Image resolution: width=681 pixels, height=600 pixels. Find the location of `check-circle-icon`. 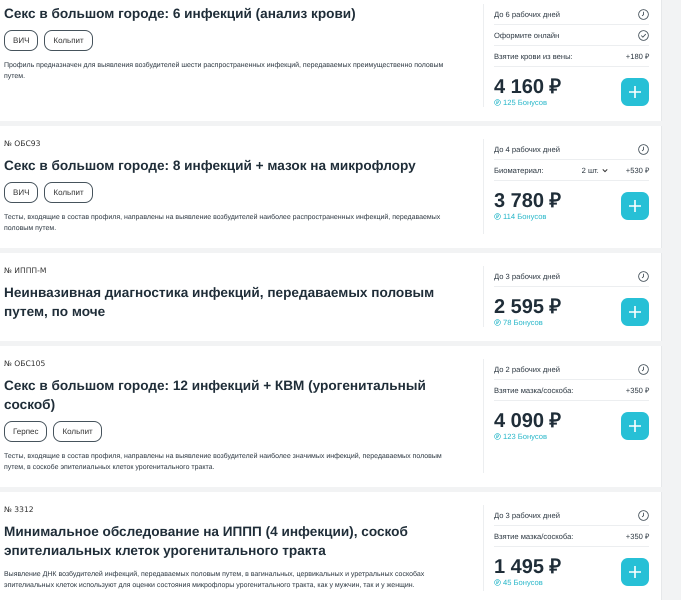

check-circle-icon is located at coordinates (643, 35).